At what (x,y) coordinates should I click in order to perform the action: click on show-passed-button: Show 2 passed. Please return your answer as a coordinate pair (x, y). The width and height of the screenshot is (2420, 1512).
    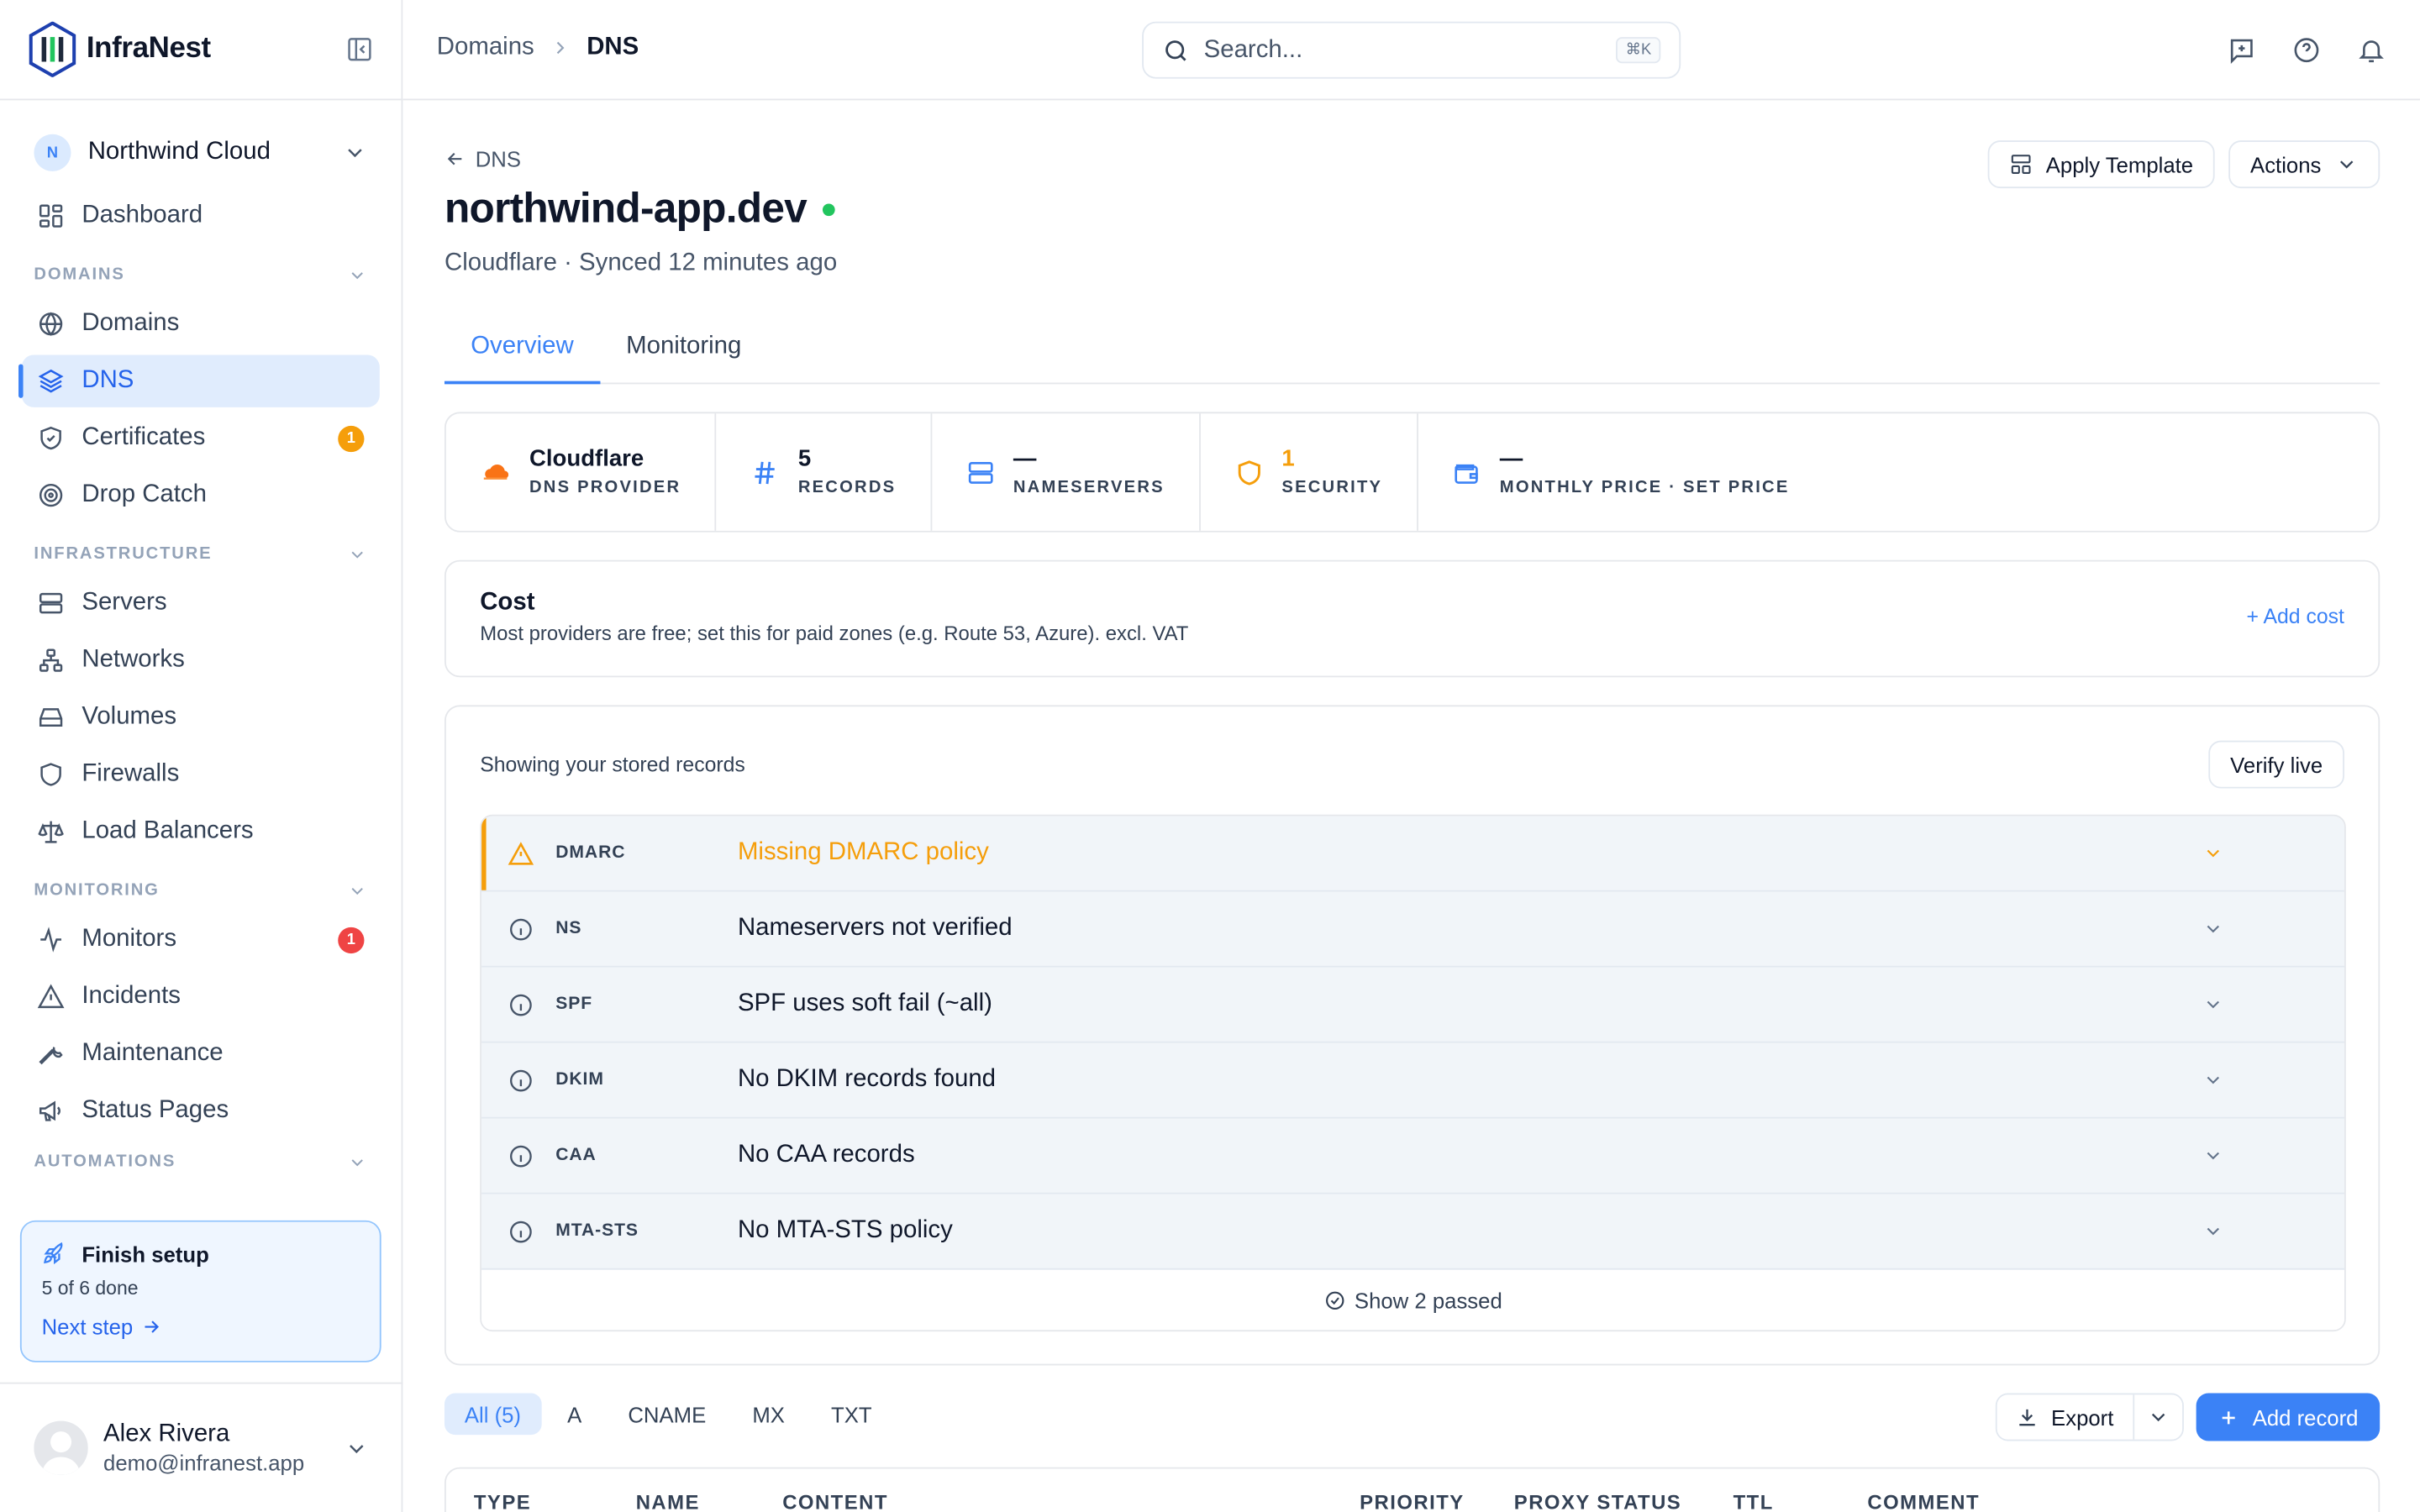
    Looking at the image, I should click on (1412, 1300).